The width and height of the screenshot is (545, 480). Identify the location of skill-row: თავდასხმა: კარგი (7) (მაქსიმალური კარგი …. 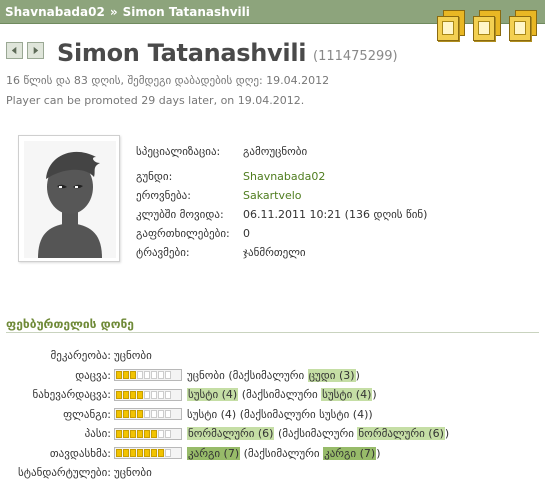
(227, 454).